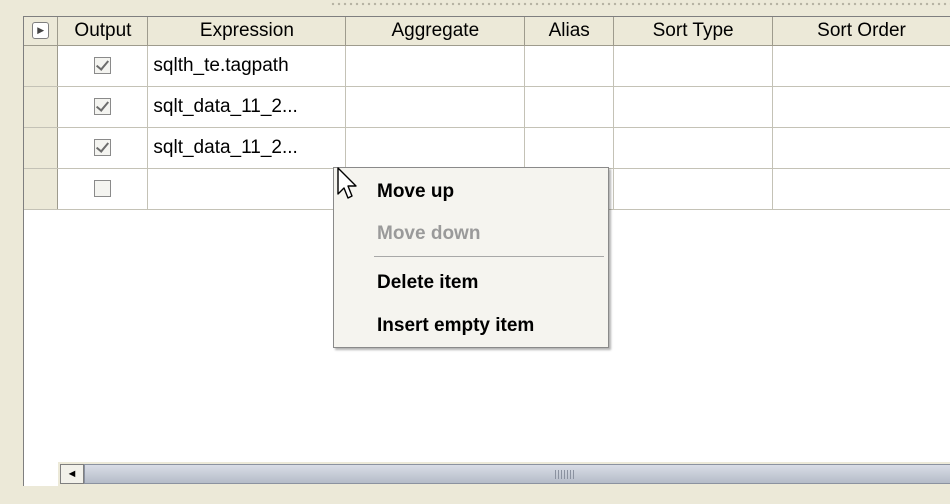 This screenshot has width=950, height=504. What do you see at coordinates (693, 31) in the screenshot?
I see `column-header-sort-type: Sort Type` at bounding box center [693, 31].